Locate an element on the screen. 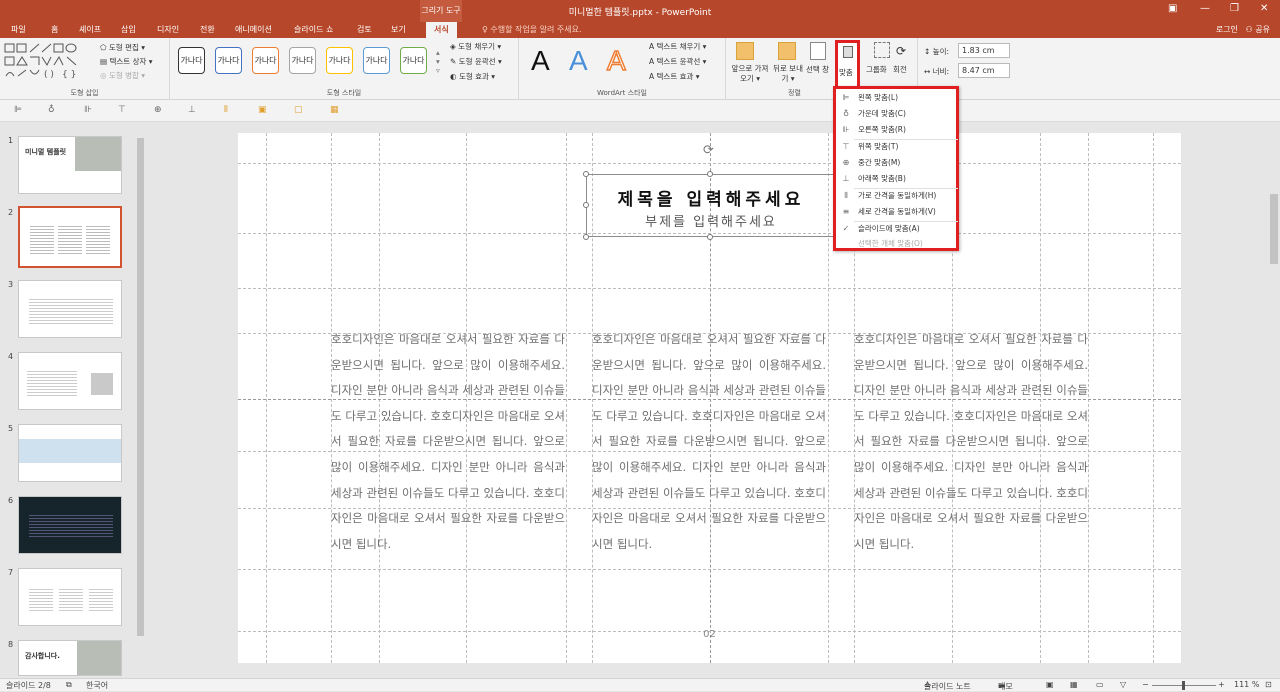  bring-forward-button: 앞으로 가져오기 ▾ is located at coordinates (750, 74).